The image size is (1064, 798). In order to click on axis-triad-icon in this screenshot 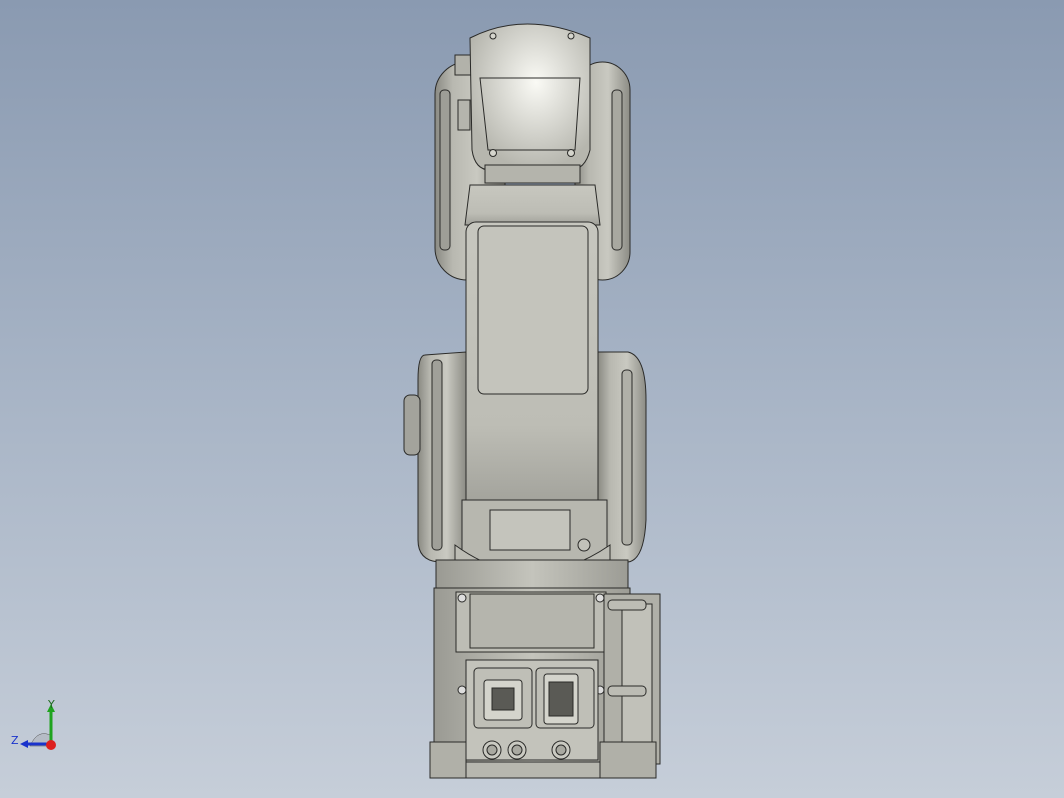, I will do `click(38, 727)`.